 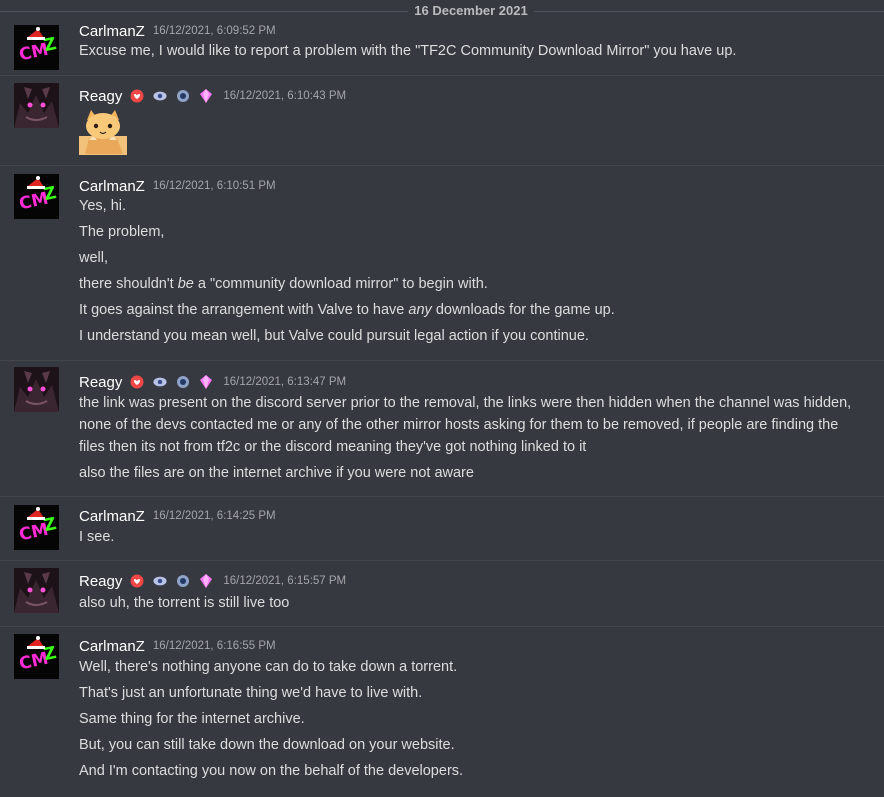 What do you see at coordinates (284, 581) in the screenshot?
I see `message-timestamp: 16/12/2021, 6:15:57 PM` at bounding box center [284, 581].